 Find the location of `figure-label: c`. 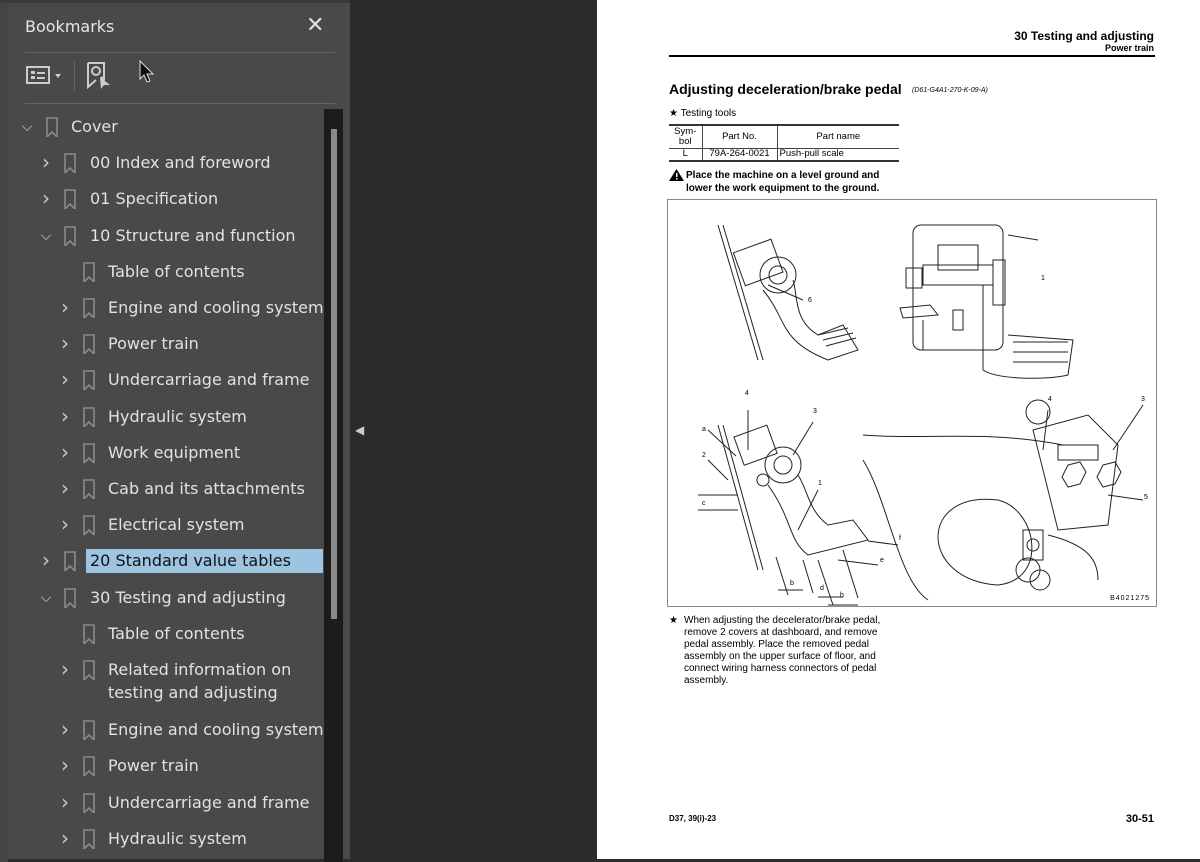

figure-label: c is located at coordinates (704, 503).